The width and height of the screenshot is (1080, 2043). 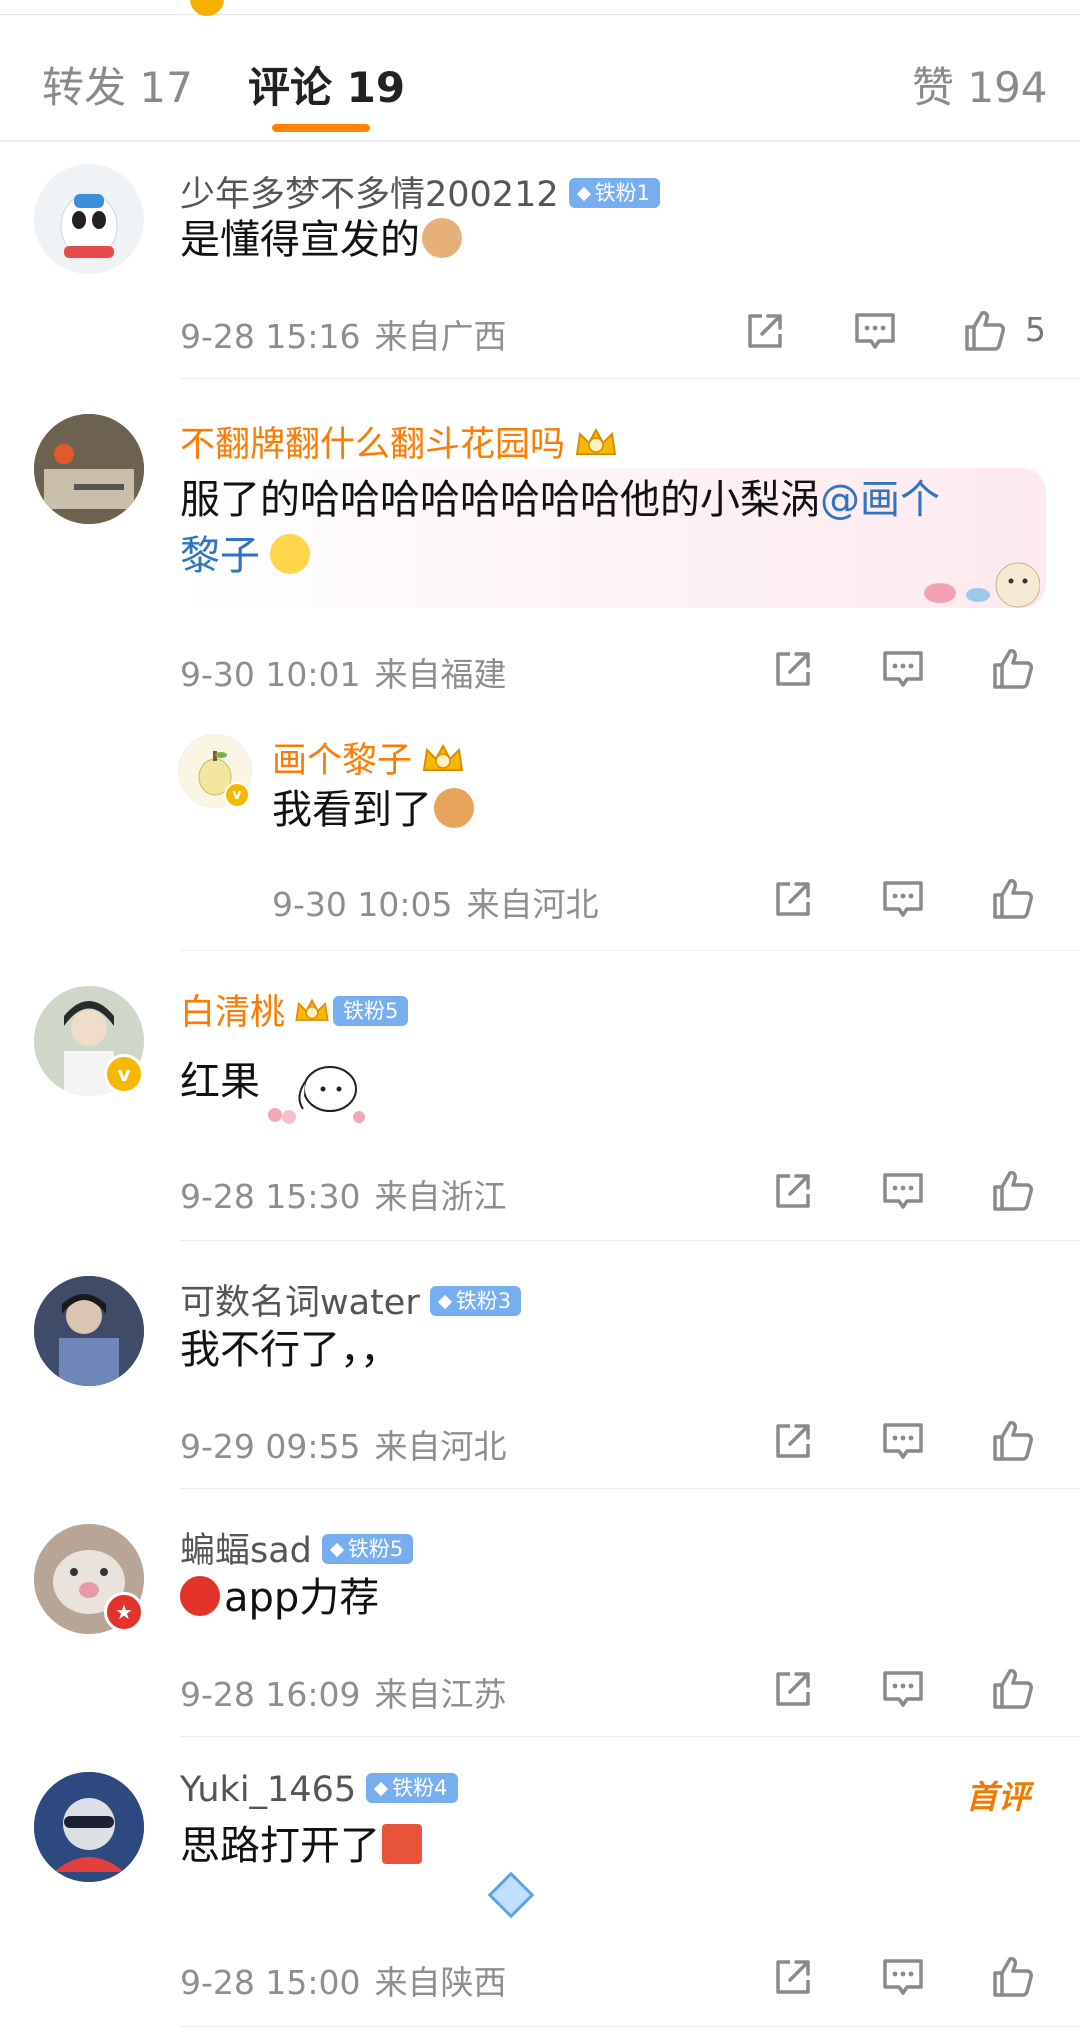 I want to click on comment-time: 9-28 16:09, so click(x=270, y=1694).